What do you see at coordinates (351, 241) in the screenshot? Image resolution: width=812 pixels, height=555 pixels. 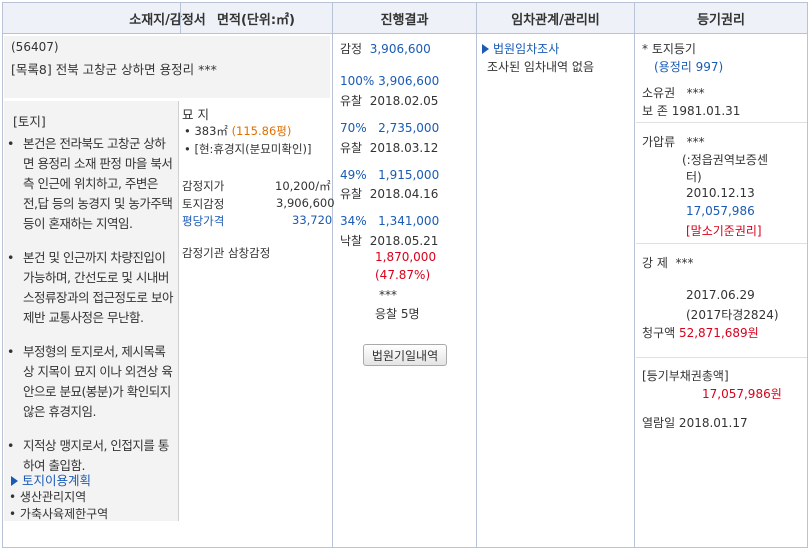 I see `round-status: 낙찰` at bounding box center [351, 241].